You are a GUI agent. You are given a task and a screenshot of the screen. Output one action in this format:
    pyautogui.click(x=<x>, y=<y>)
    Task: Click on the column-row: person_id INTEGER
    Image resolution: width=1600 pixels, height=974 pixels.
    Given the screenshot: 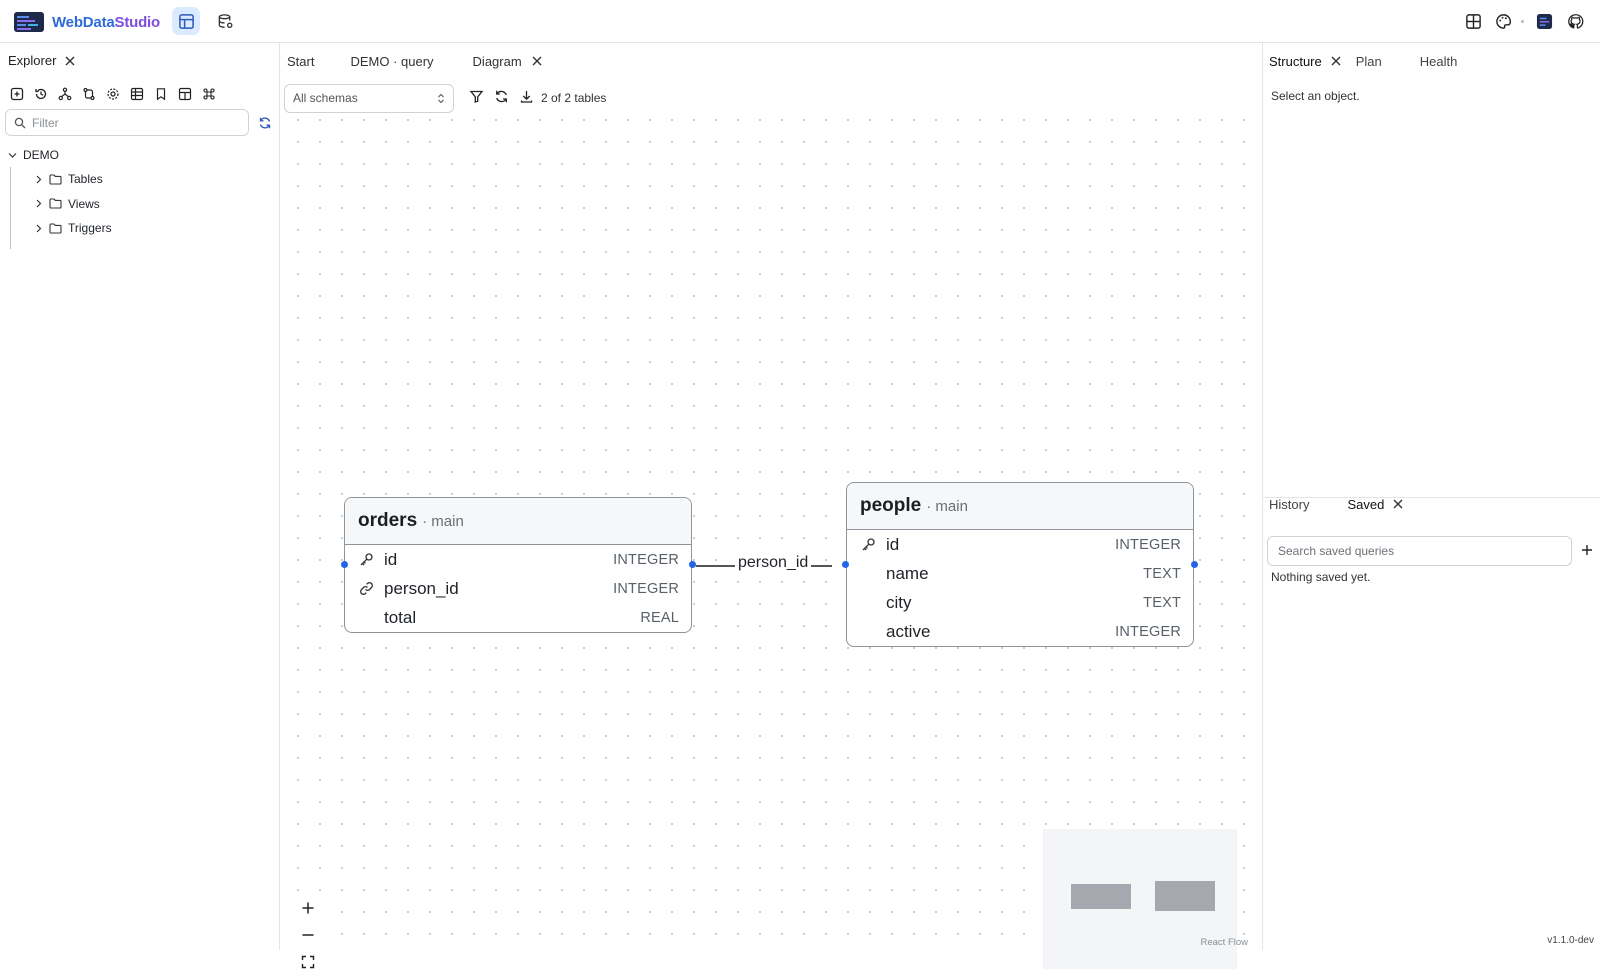 What is the action you would take?
    pyautogui.click(x=518, y=588)
    